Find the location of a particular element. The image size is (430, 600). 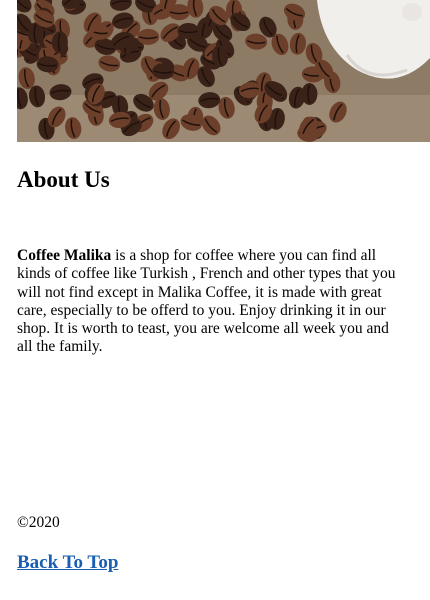

coffee-bean is located at coordinates (148, 36).